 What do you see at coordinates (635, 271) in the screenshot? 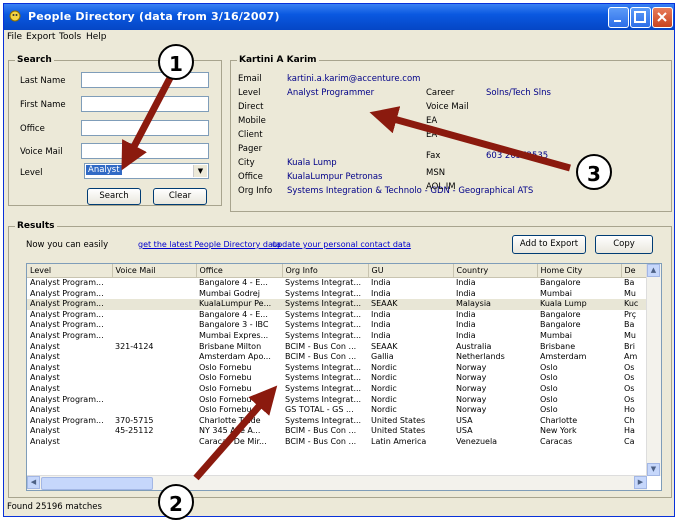
I see `column-header: De` at bounding box center [635, 271].